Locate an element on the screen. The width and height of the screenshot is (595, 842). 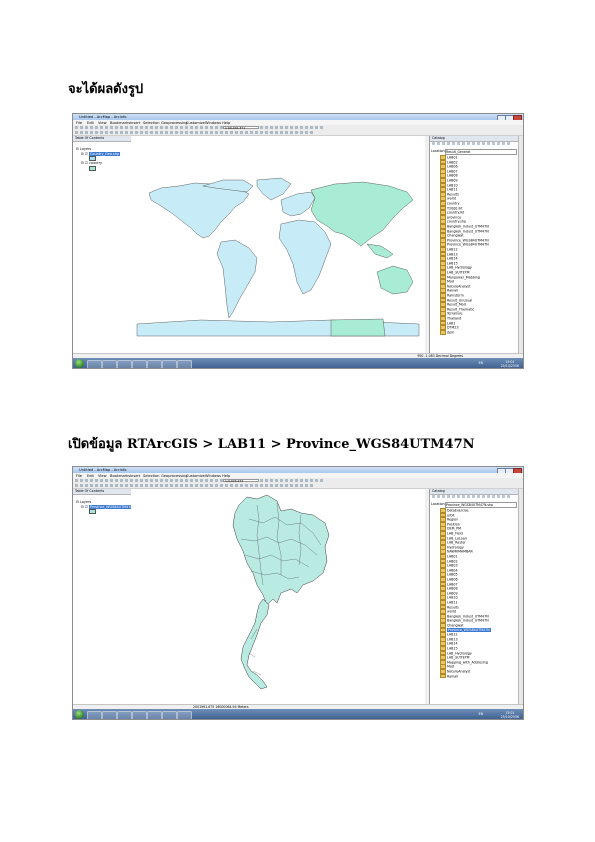
location-input: Province_WGS84UTM47N.shp is located at coordinates (481, 505).